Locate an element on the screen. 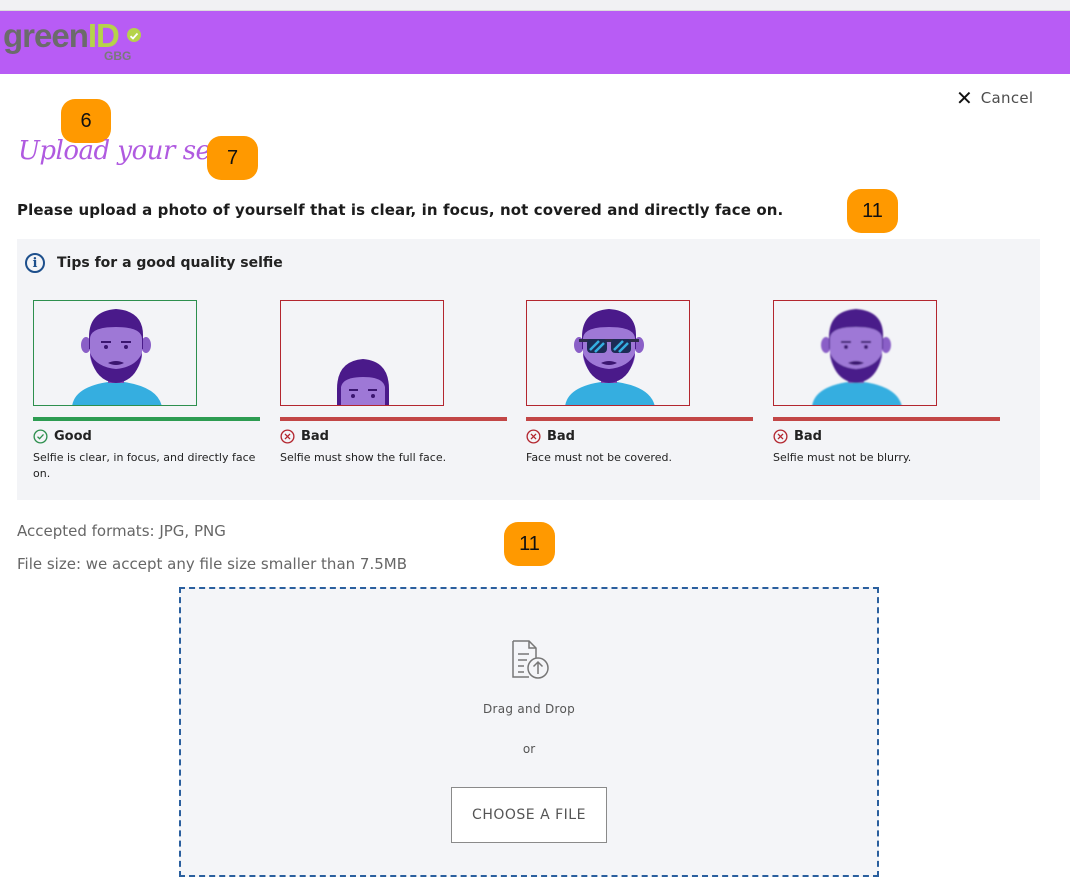 The width and height of the screenshot is (1070, 877). cancel-button: ✕ Cancel is located at coordinates (994, 98).